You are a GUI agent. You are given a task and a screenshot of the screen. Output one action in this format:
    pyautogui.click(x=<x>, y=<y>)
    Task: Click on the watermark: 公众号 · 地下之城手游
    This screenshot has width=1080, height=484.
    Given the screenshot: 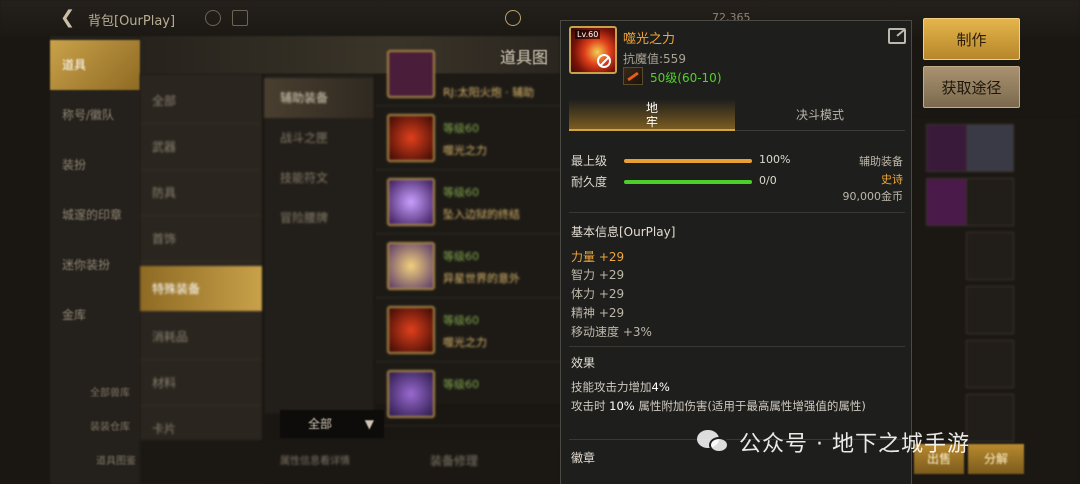 What is the action you would take?
    pyautogui.click(x=833, y=442)
    